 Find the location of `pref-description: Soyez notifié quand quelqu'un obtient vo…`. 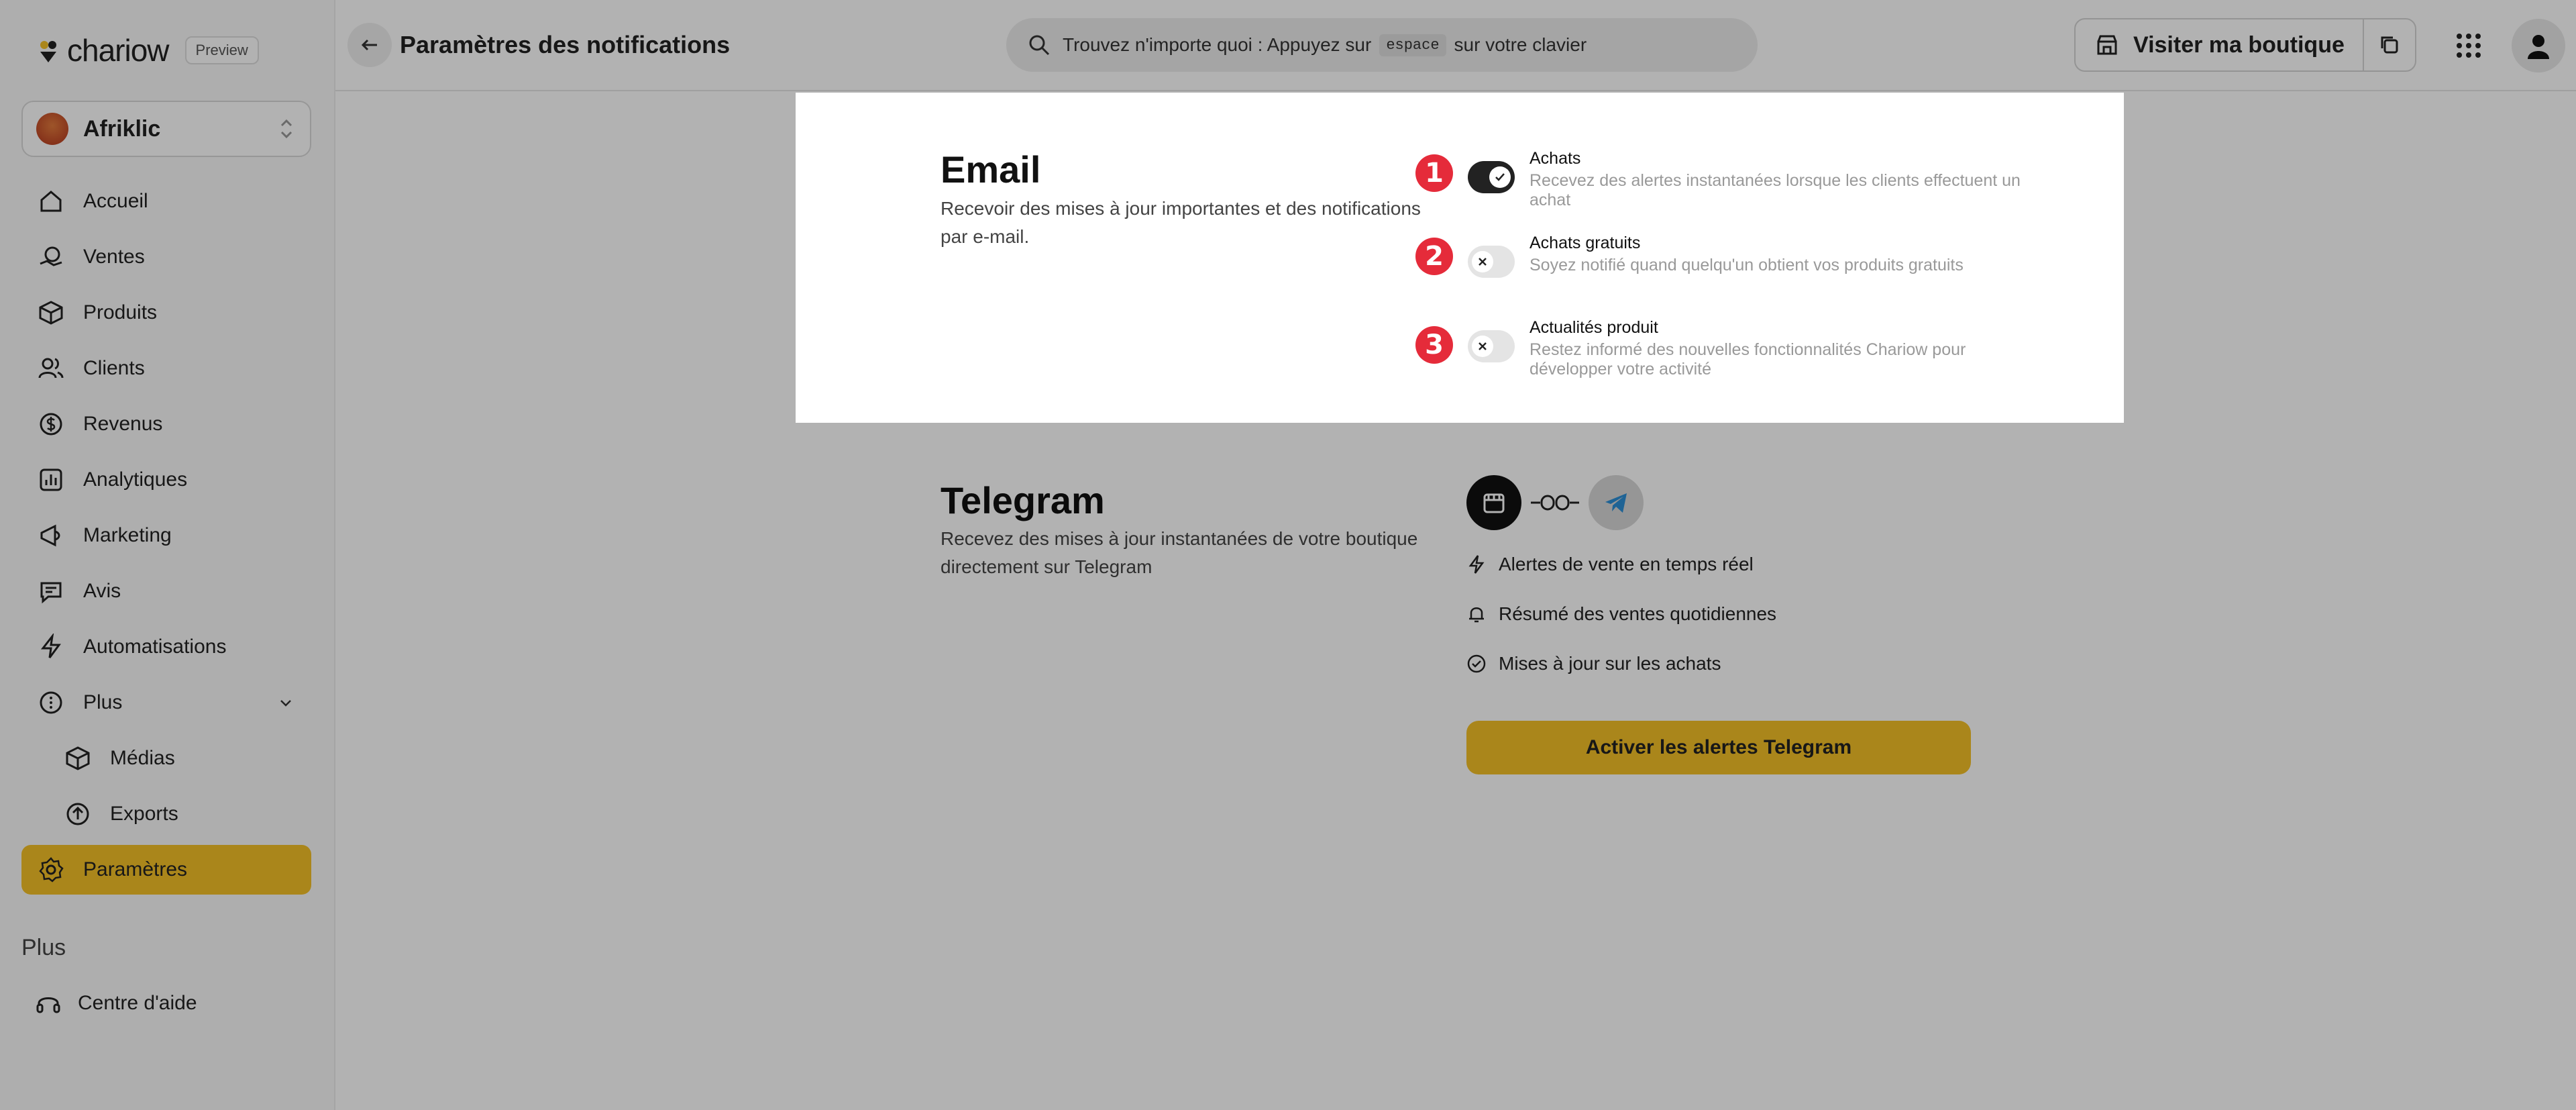

pref-description: Soyez notifié quand quelqu'un obtient vo… is located at coordinates (1746, 265).